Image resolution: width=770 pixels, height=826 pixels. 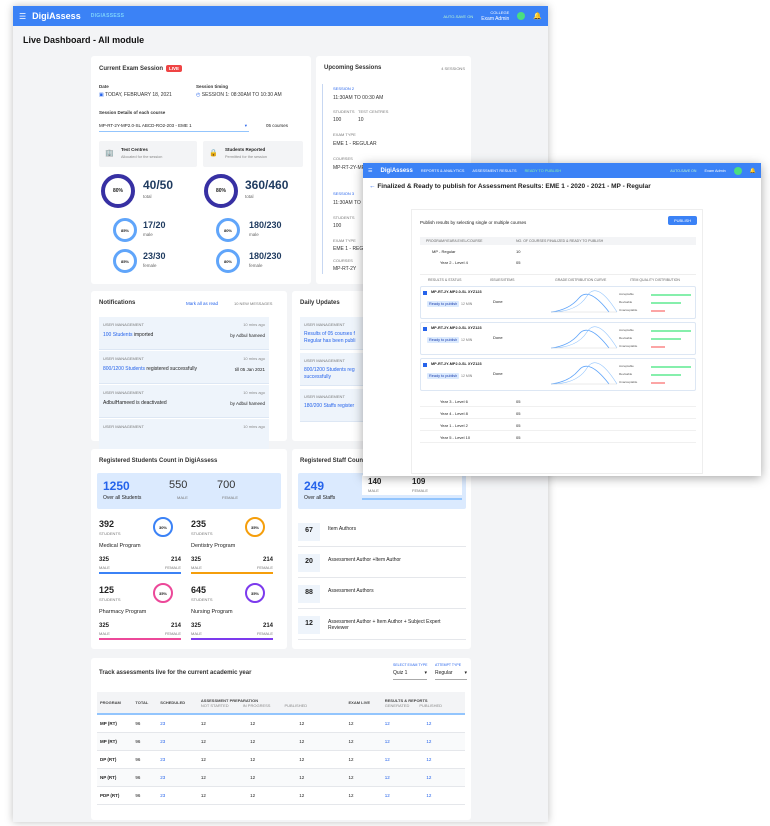 What do you see at coordinates (355, 144) in the screenshot?
I see `exam-type-value: EME 1 - REGULAR` at bounding box center [355, 144].